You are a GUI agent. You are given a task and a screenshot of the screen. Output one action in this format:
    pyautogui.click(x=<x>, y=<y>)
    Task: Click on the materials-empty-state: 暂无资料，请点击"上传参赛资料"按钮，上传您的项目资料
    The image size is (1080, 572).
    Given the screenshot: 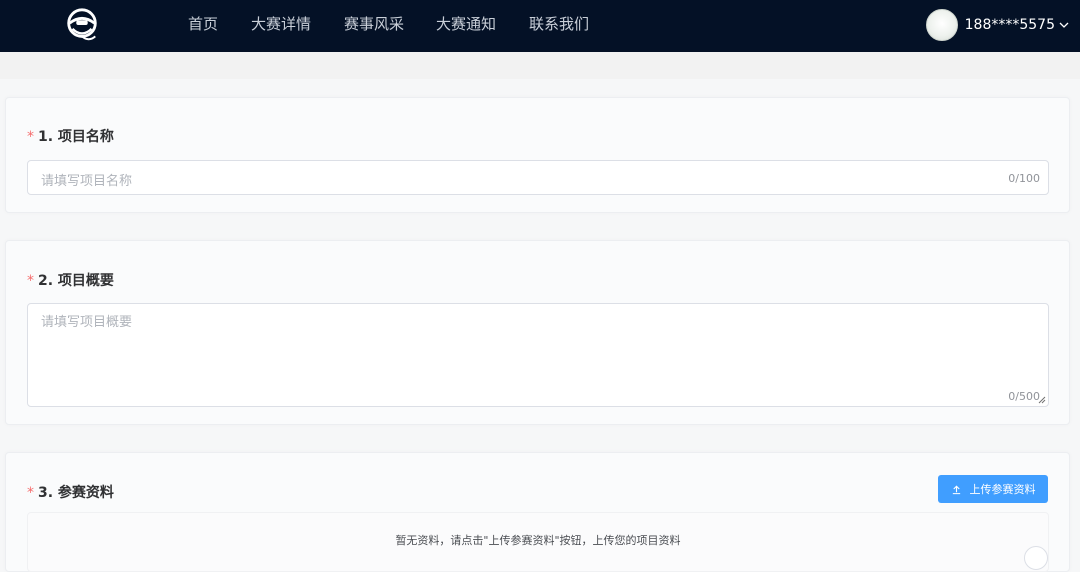 What is the action you would take?
    pyautogui.click(x=538, y=542)
    